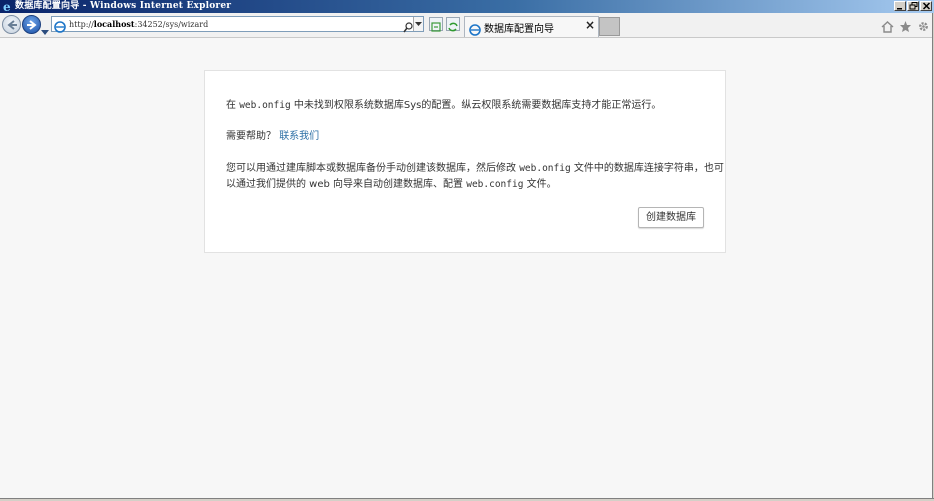 The image size is (934, 501). I want to click on instructions-text: 文件。, so click(540, 184).